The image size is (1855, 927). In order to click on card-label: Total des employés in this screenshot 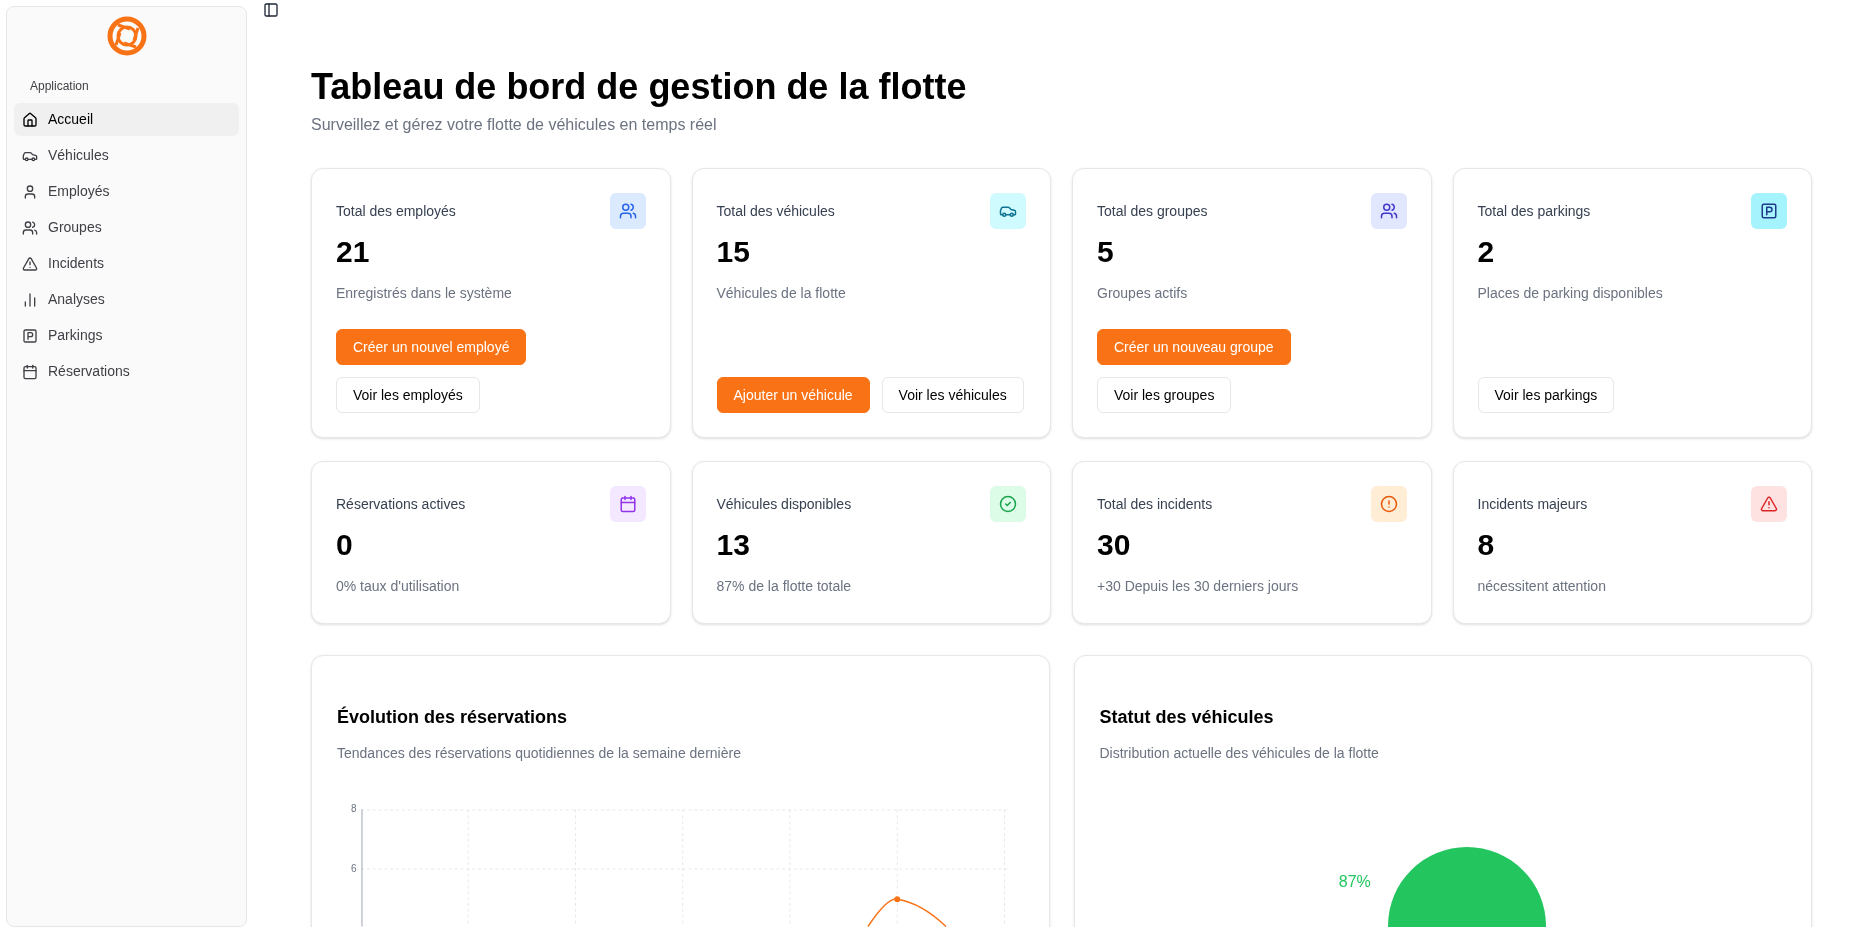, I will do `click(396, 211)`.